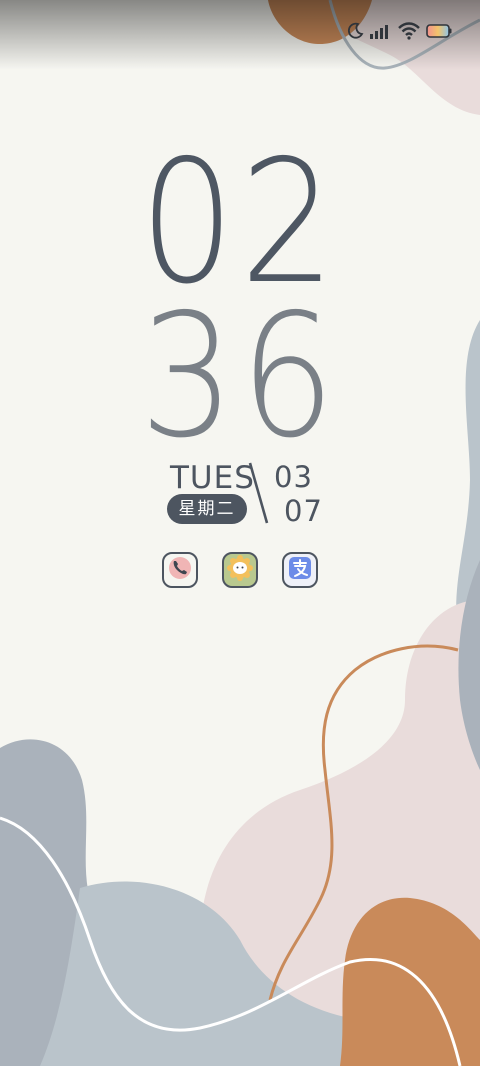  Describe the element at coordinates (258, 493) in the screenshot. I see `date-divider` at that location.